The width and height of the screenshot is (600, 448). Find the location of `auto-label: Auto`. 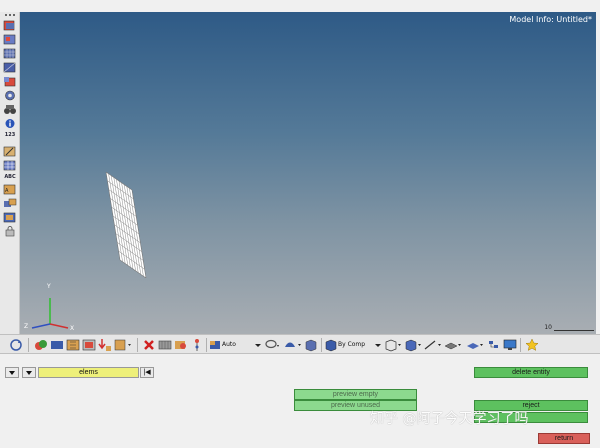

auto-label: Auto is located at coordinates (229, 344).